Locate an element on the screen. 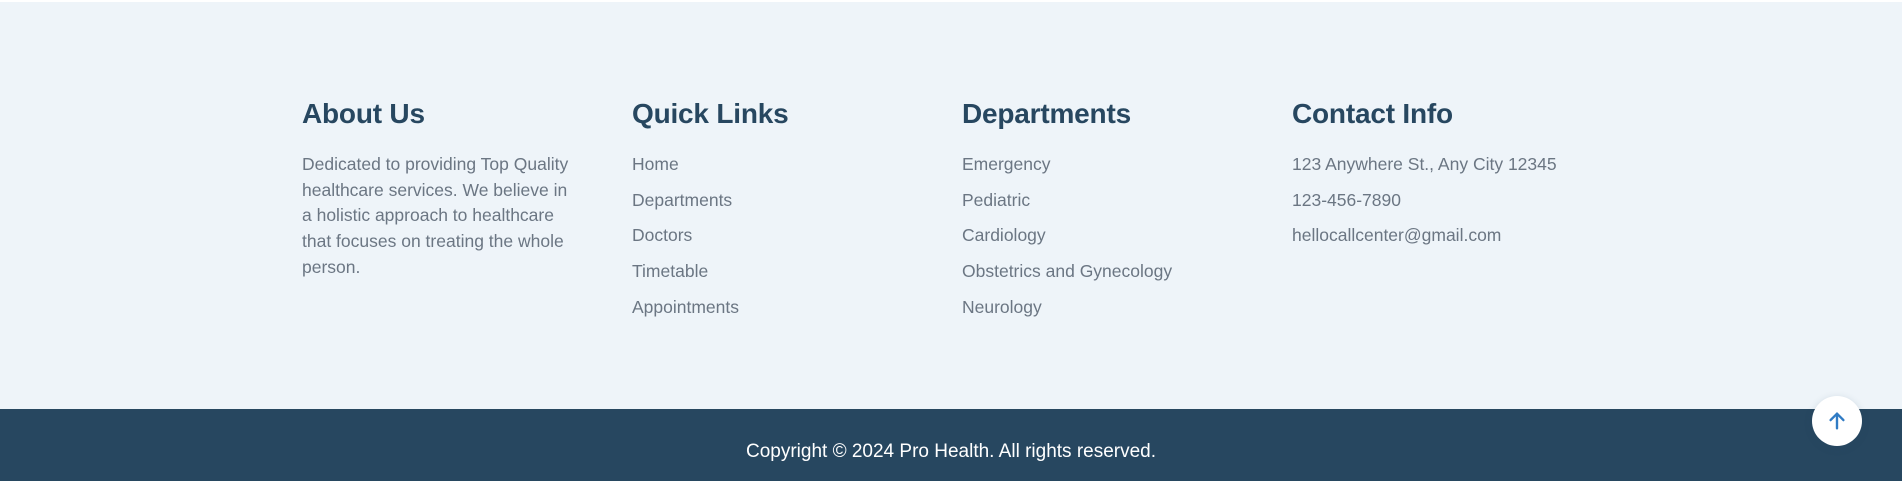 Image resolution: width=1902 pixels, height=495 pixels. about-heading: About Us is located at coordinates (363, 113).